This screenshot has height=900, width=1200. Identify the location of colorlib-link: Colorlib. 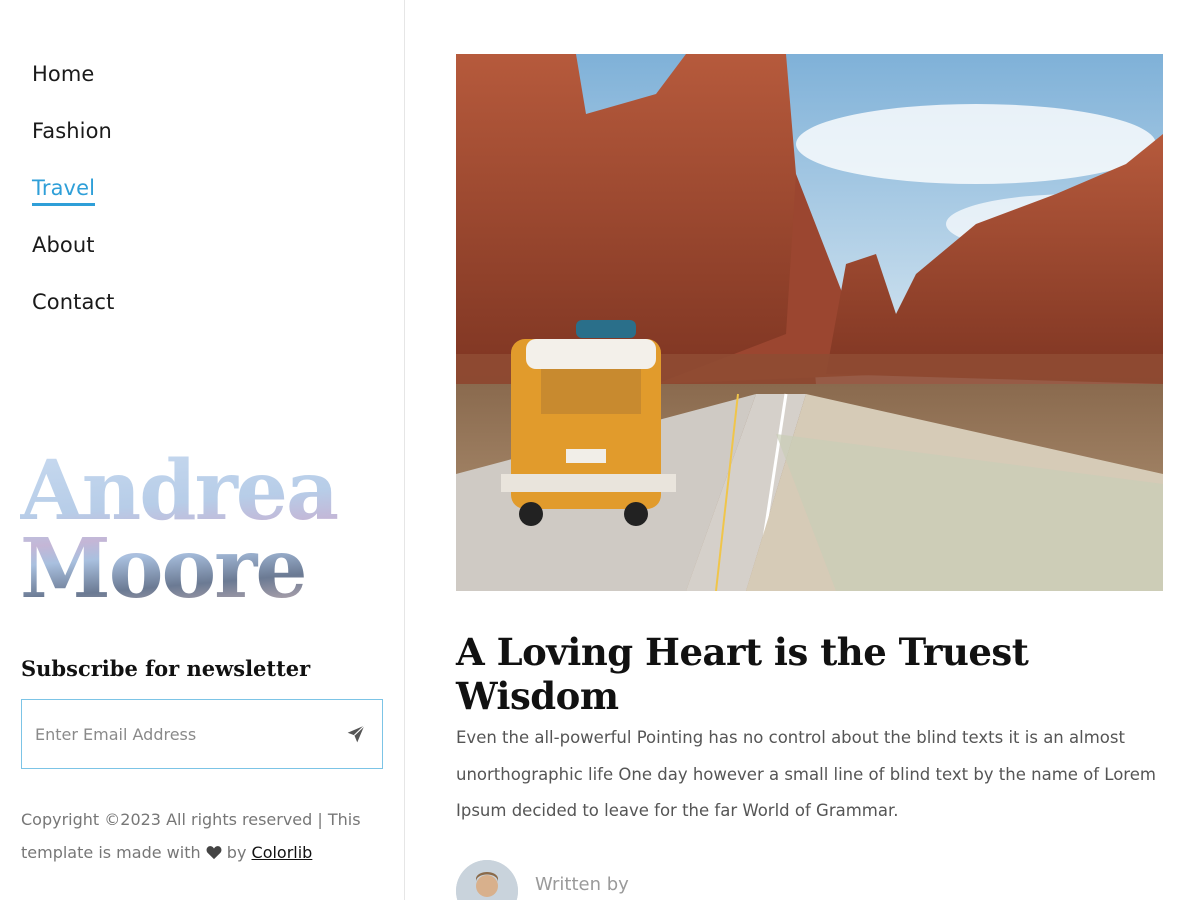
(282, 852).